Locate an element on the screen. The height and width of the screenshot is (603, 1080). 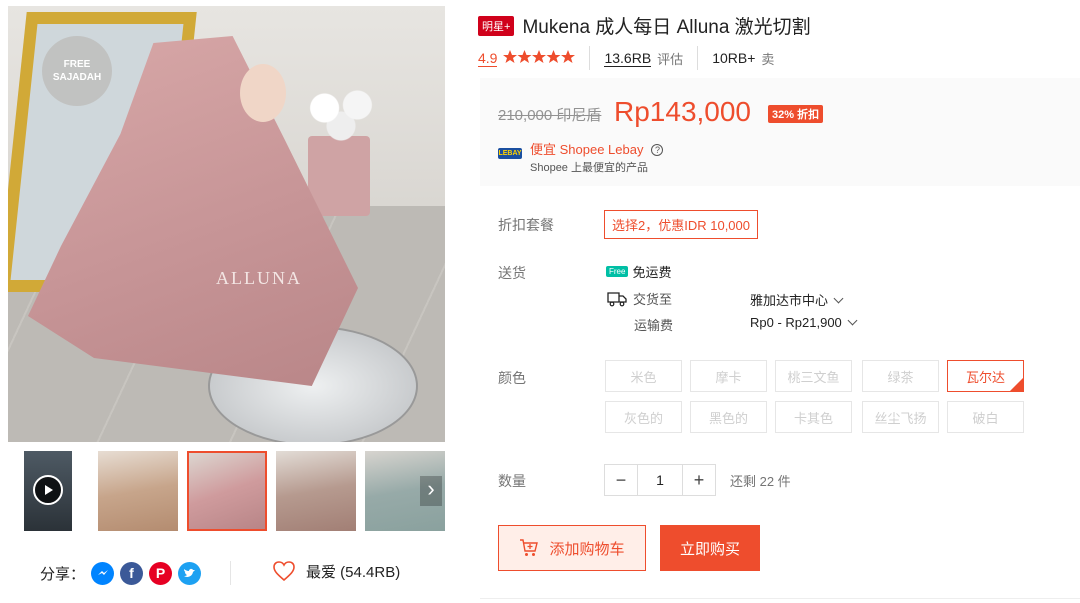
add-to-cart-button: 添加购物车 is located at coordinates (572, 548).